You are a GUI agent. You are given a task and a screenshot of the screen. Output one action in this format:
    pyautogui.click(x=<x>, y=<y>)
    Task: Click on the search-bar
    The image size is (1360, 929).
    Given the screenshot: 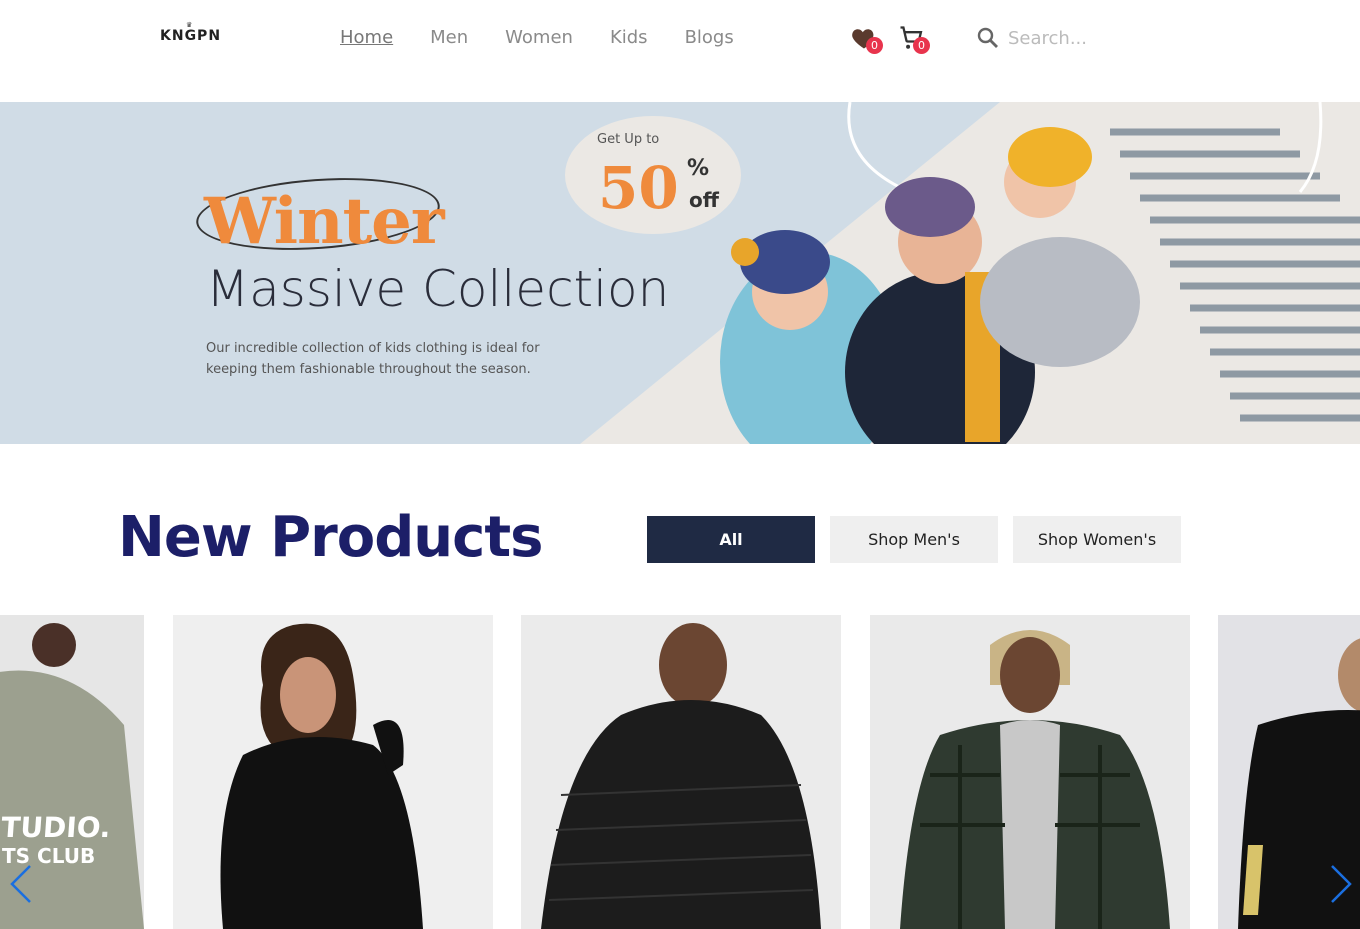 What is the action you would take?
    pyautogui.click(x=1072, y=38)
    